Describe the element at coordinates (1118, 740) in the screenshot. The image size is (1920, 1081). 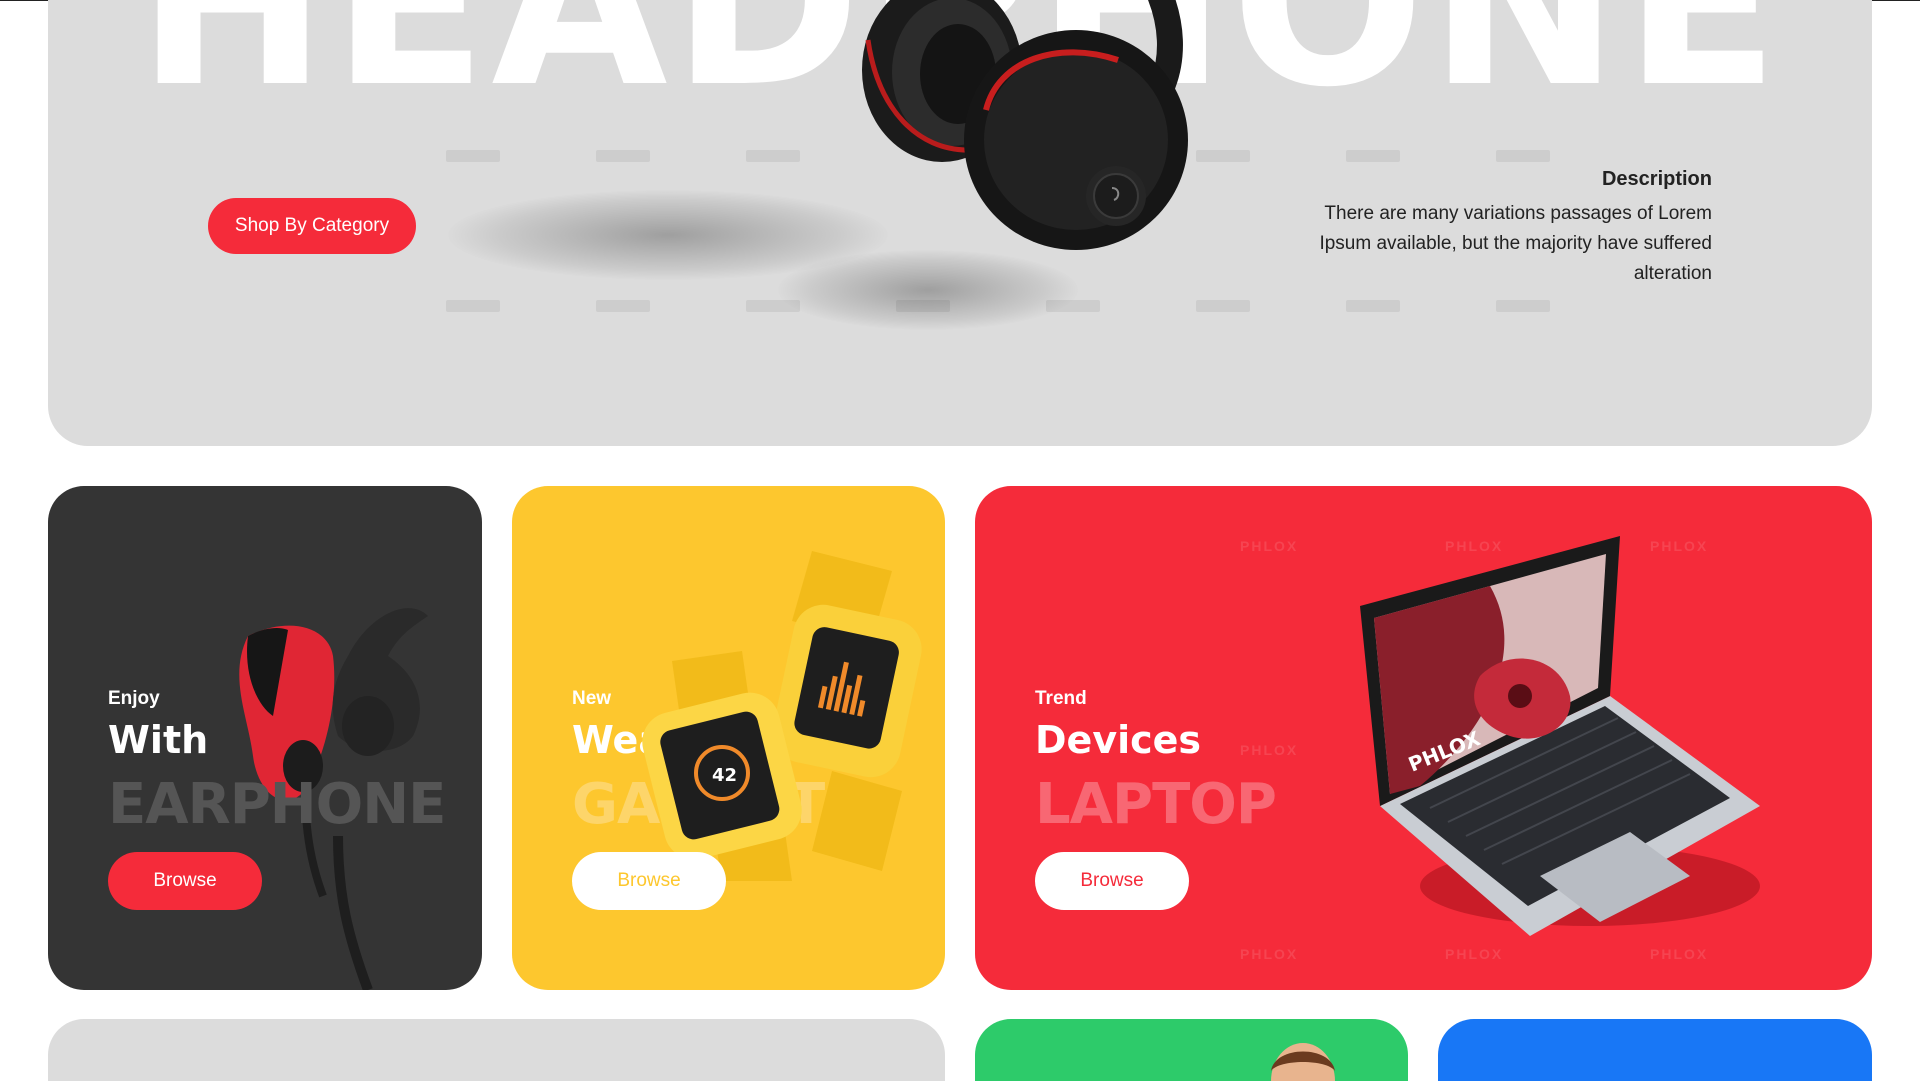
I see `card-heading: Devices` at that location.